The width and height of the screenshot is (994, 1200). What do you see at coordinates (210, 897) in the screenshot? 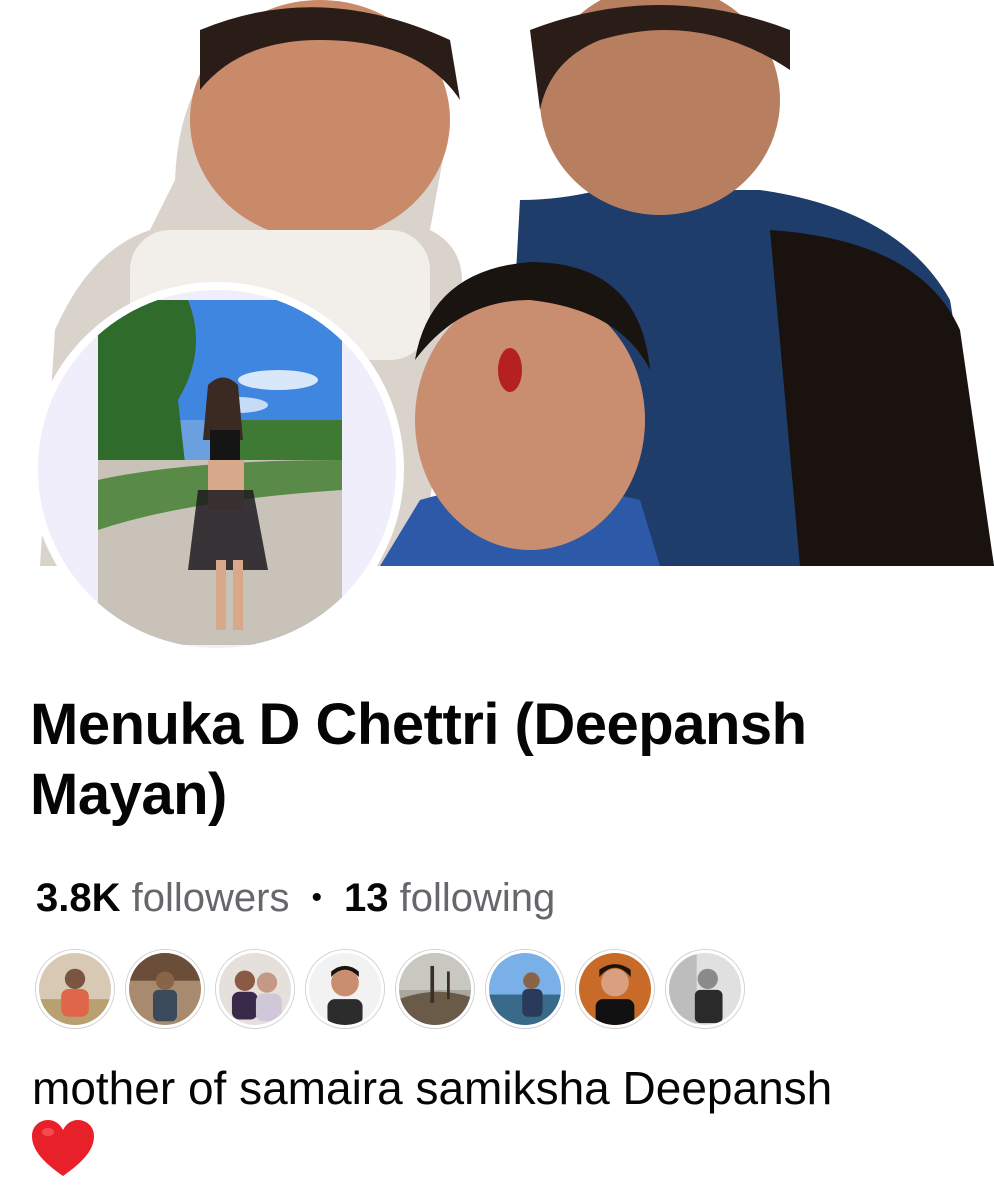
I see `followers-label: followers` at bounding box center [210, 897].